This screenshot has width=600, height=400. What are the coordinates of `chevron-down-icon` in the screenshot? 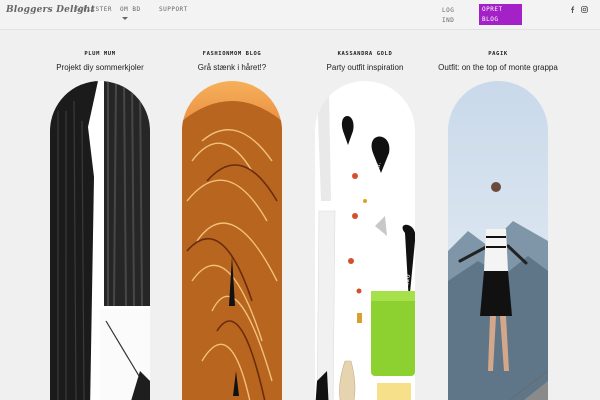 It's located at (125, 18).